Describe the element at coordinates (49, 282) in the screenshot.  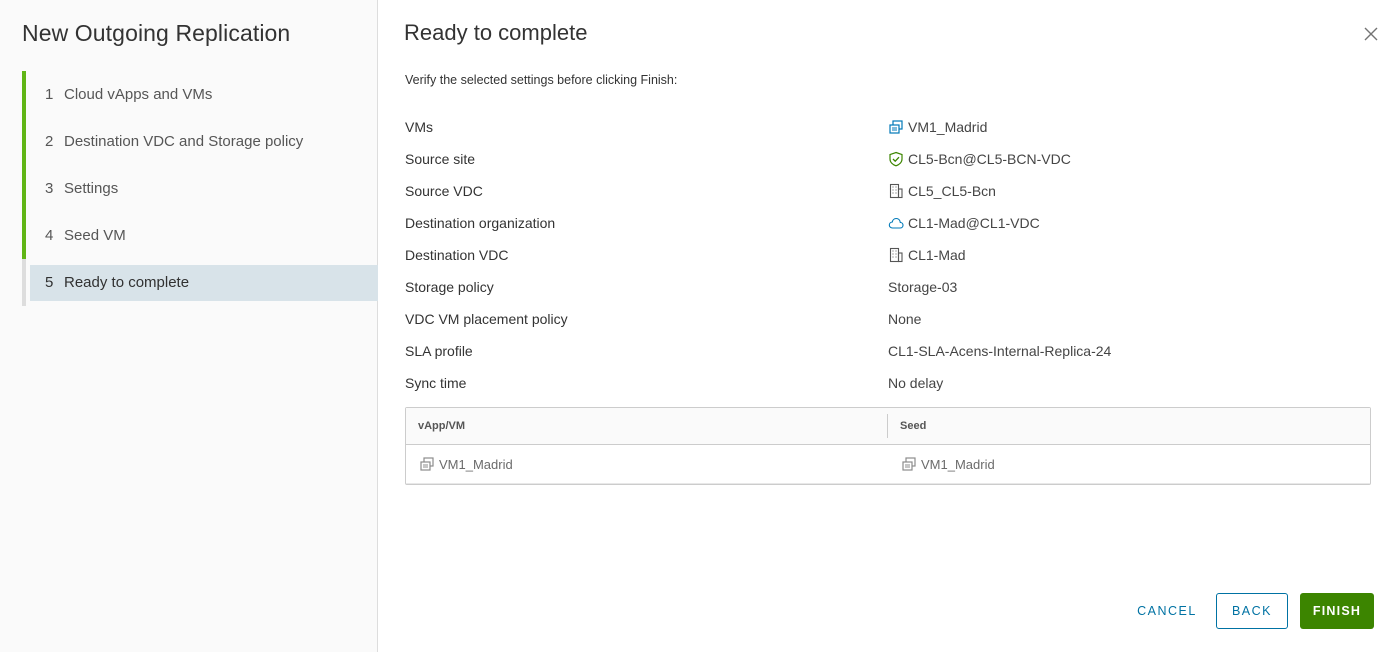
I see `step-number: 5` at that location.